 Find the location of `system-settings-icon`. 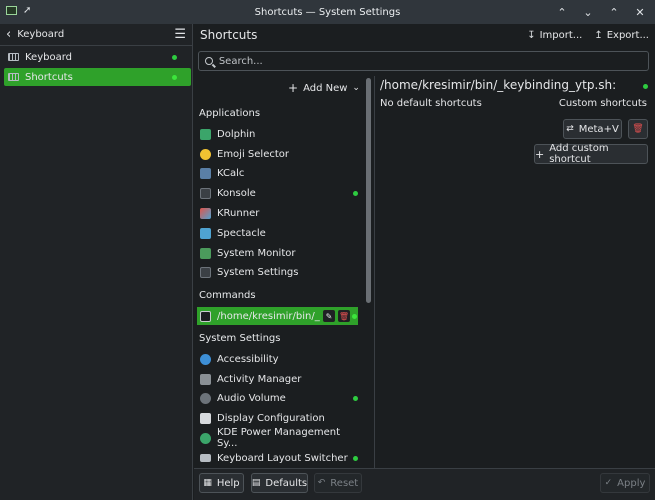

system-settings-icon is located at coordinates (205, 272).